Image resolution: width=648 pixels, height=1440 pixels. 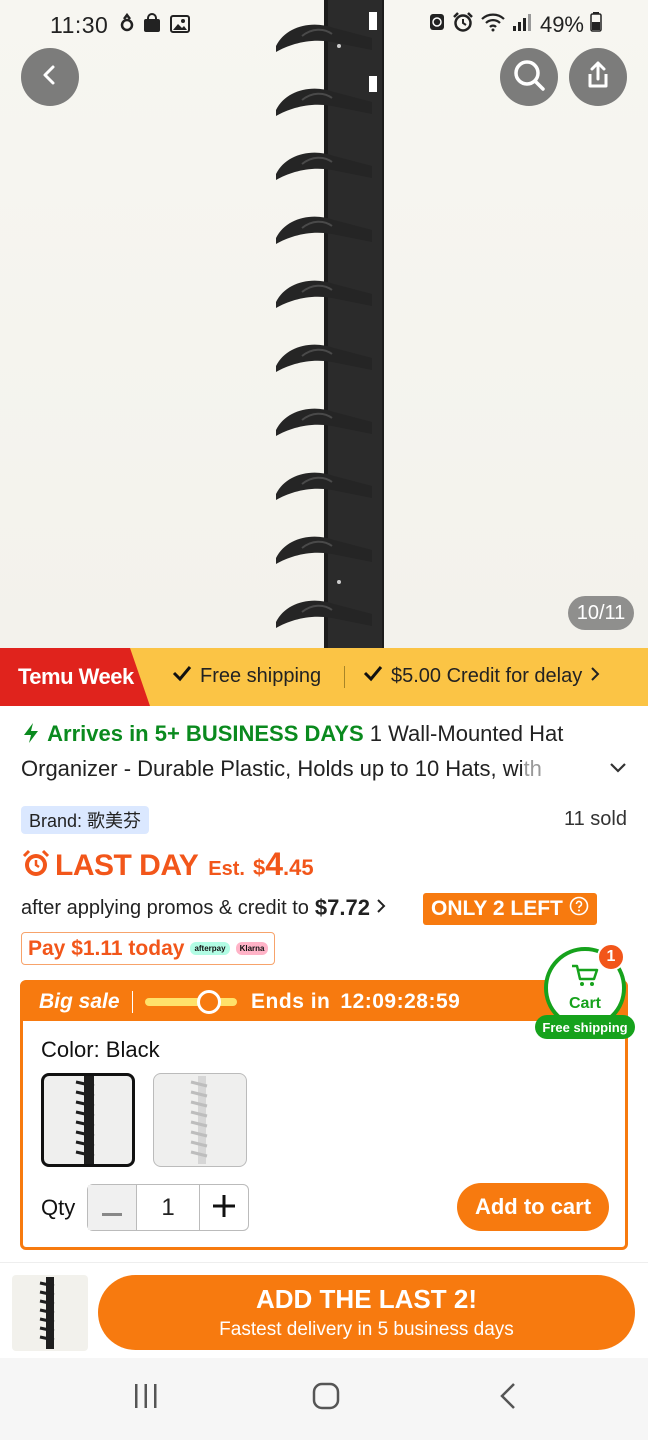 I want to click on after-promos-price: $7.72, so click(x=342, y=907).